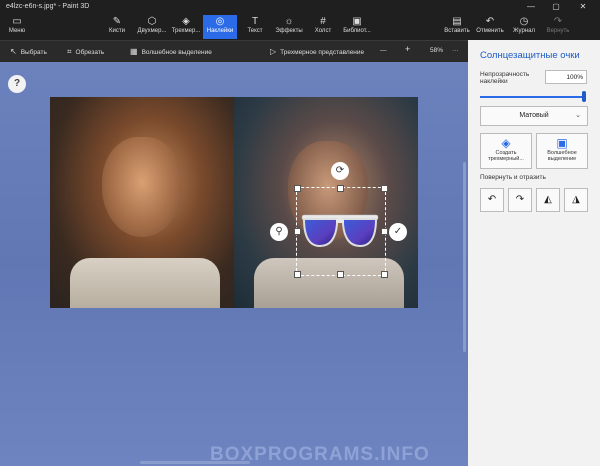 The height and width of the screenshot is (466, 600). I want to click on panel-title: Солнцезащитные очки, so click(530, 55).